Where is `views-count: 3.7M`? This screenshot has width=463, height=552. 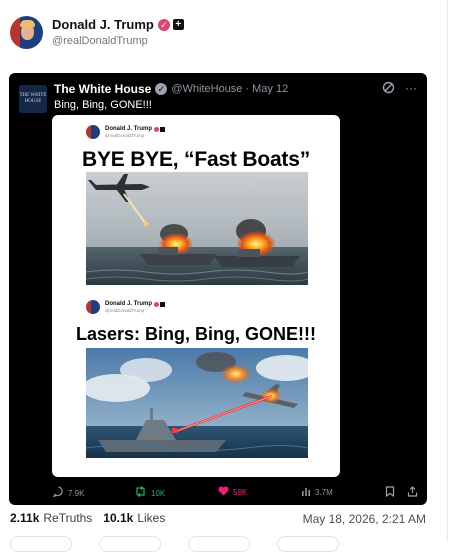
views-count: 3.7M is located at coordinates (324, 492).